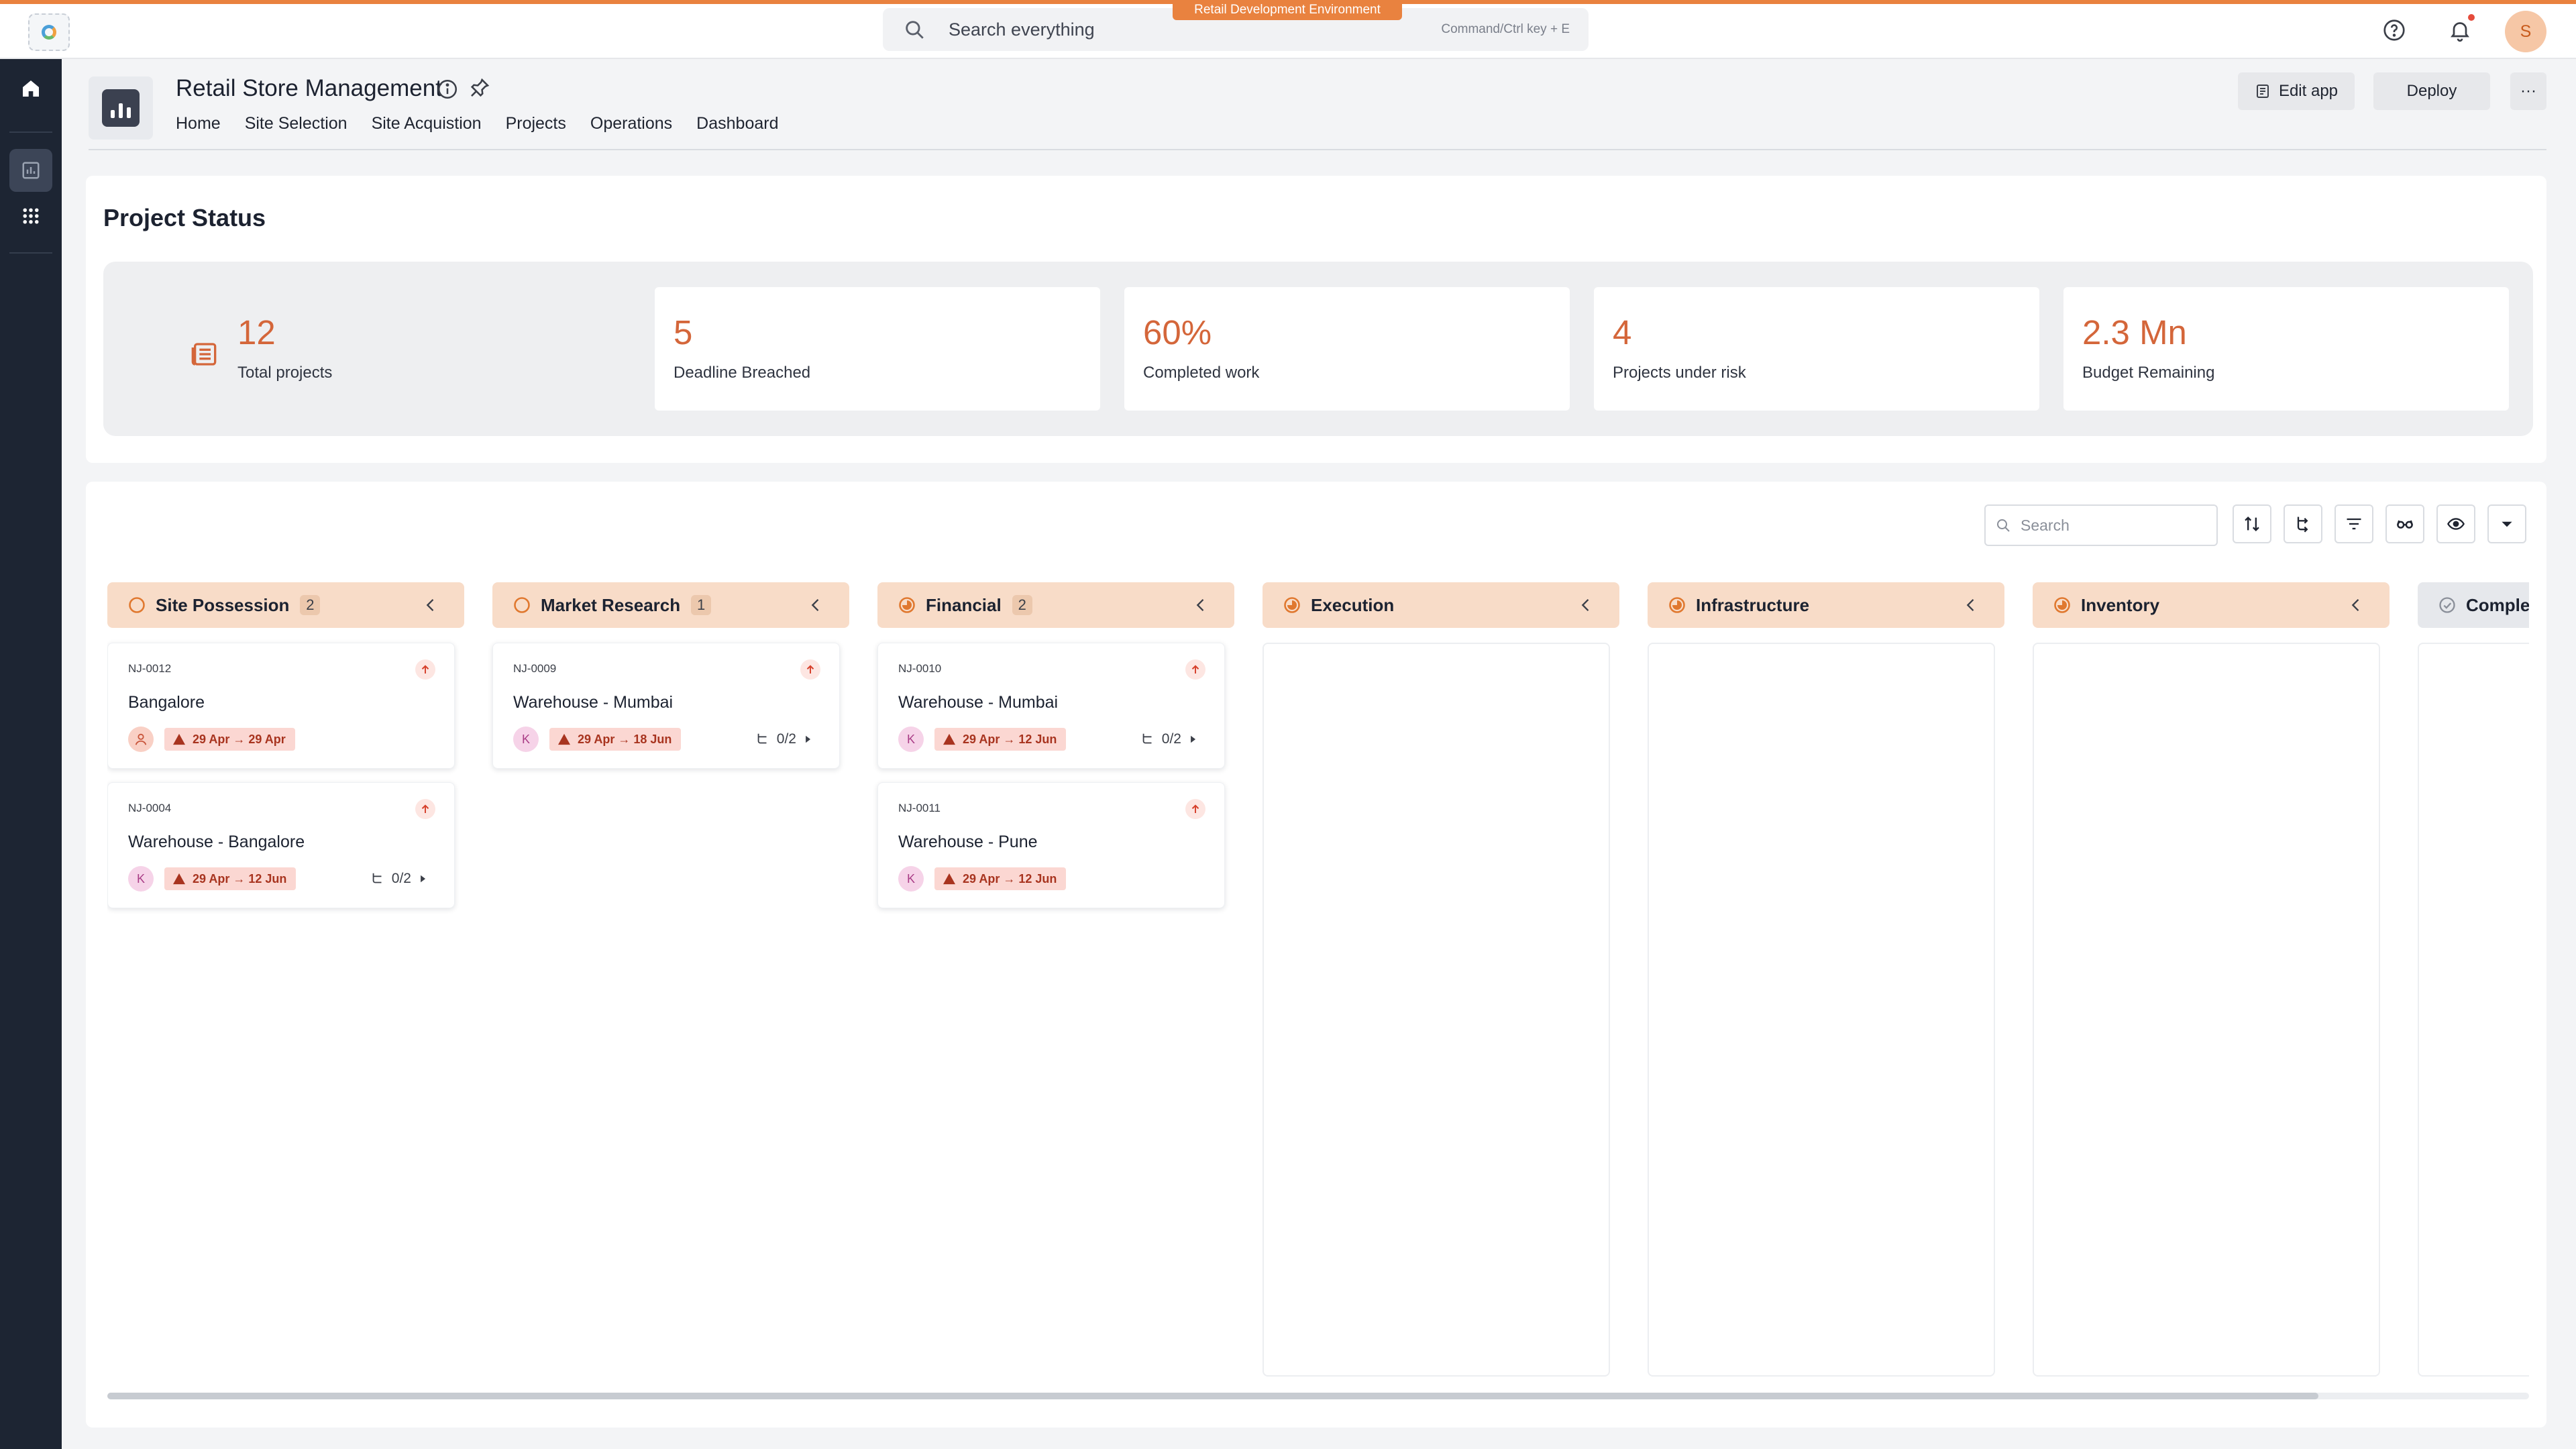 This screenshot has width=2576, height=1449. I want to click on sidebar-apps, so click(30, 216).